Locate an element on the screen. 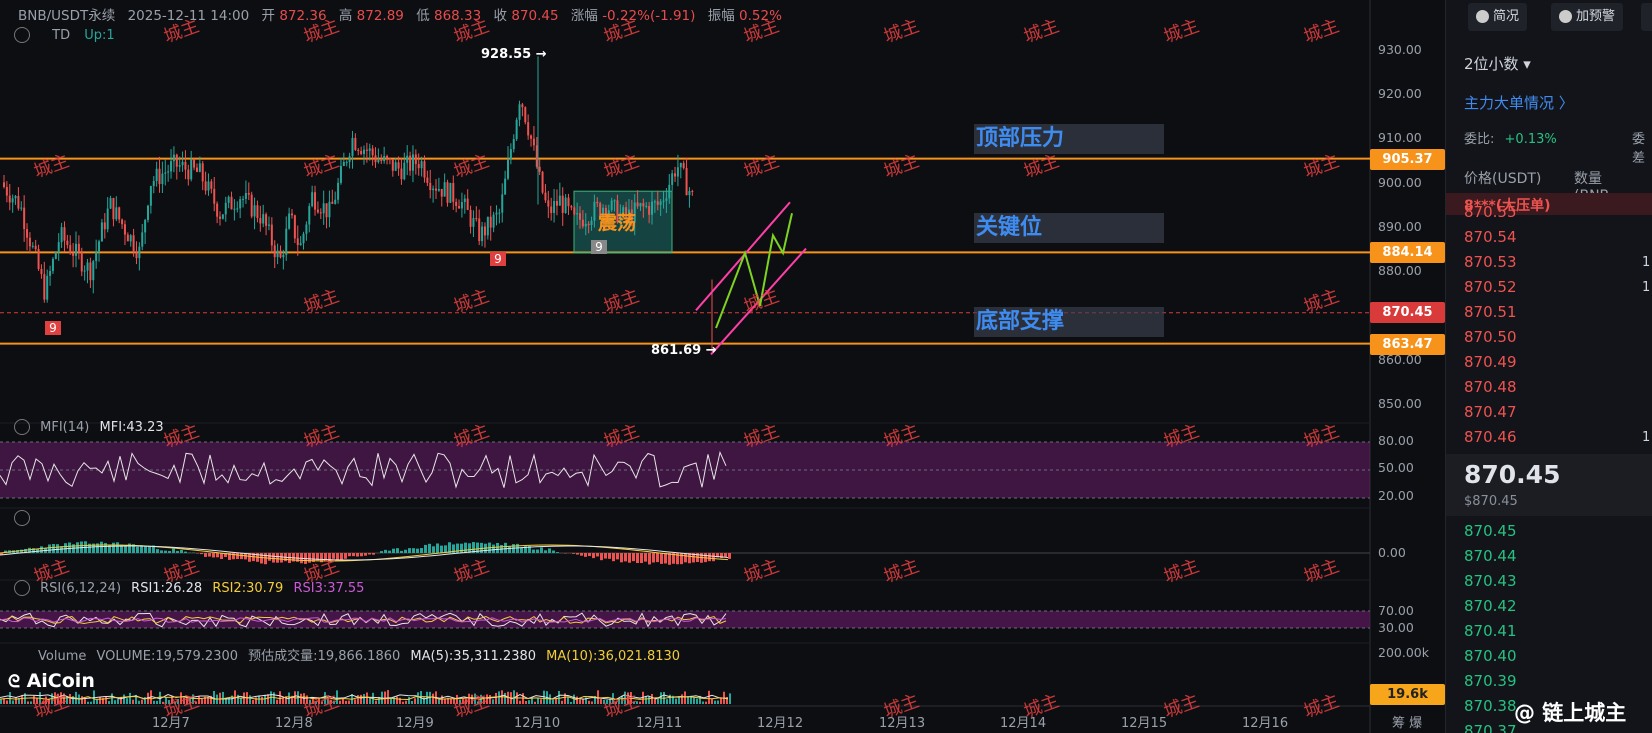 This screenshot has width=1652, height=733. more-button is located at coordinates (1646, 17).